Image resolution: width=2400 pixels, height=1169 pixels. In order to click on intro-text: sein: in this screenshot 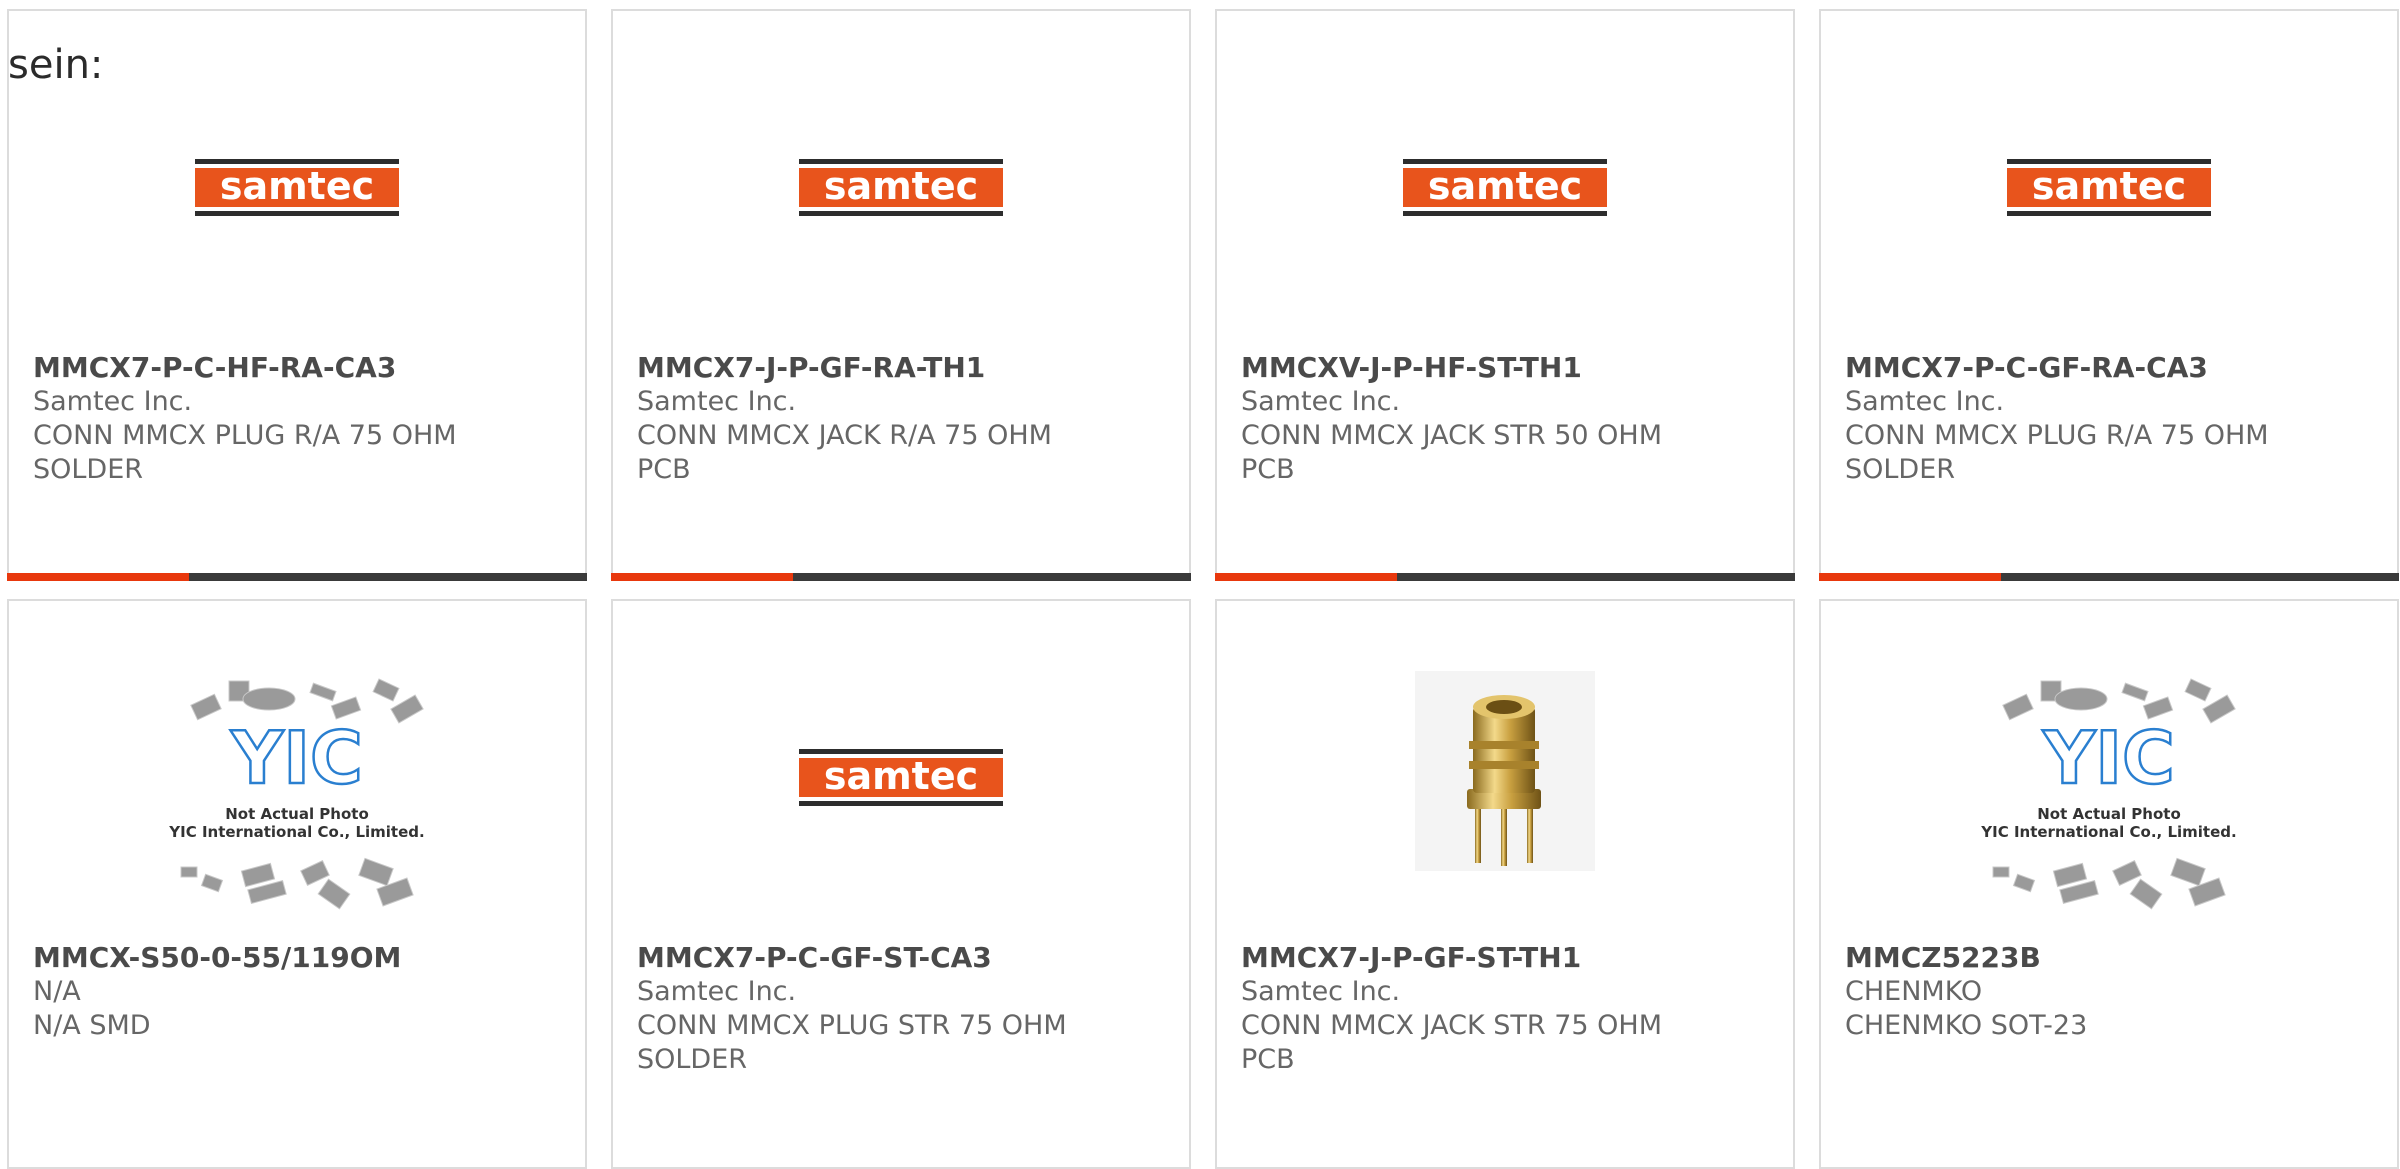, I will do `click(56, 65)`.